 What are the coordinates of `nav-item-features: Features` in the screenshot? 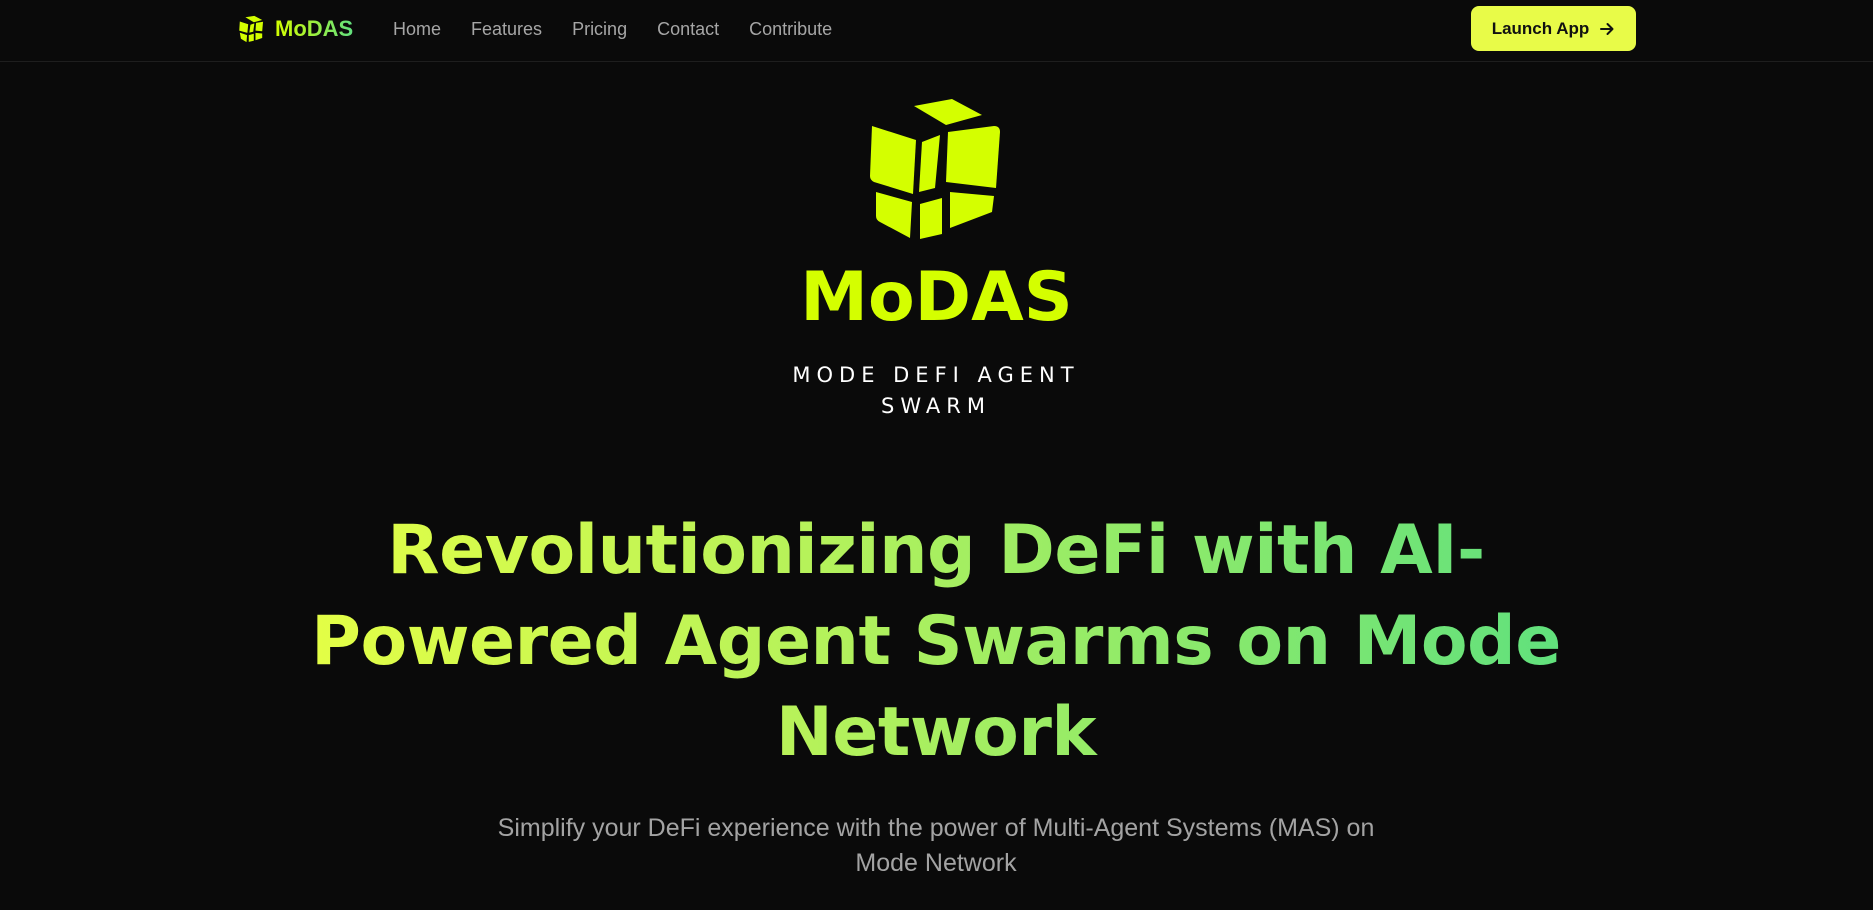 It's located at (506, 29).